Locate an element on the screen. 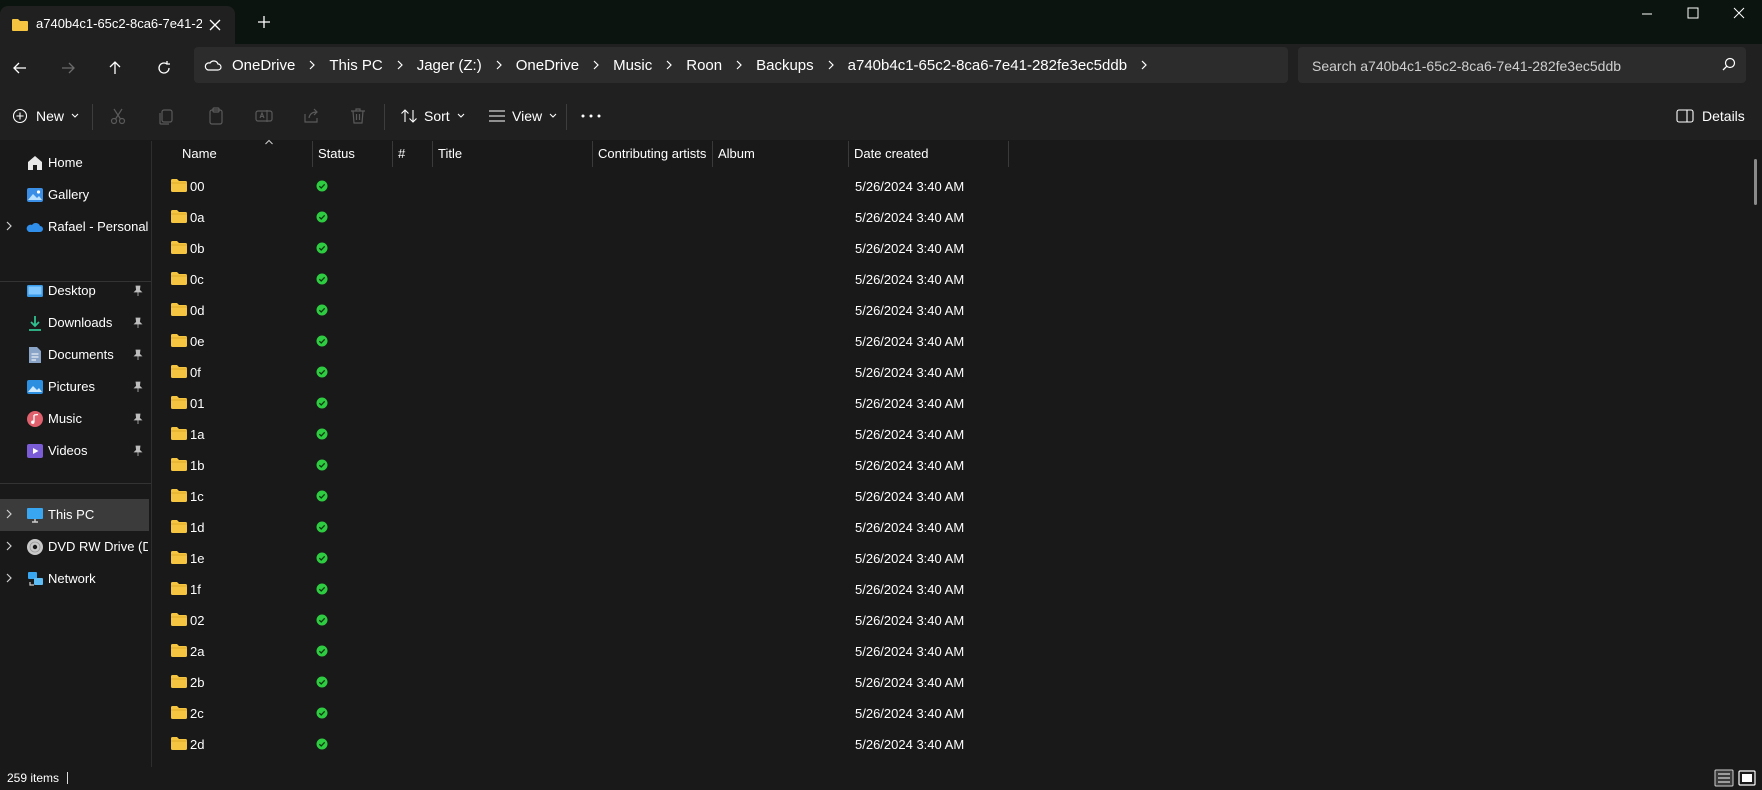 The height and width of the screenshot is (790, 1762). sidebar-item-music: Music is located at coordinates (74, 419).